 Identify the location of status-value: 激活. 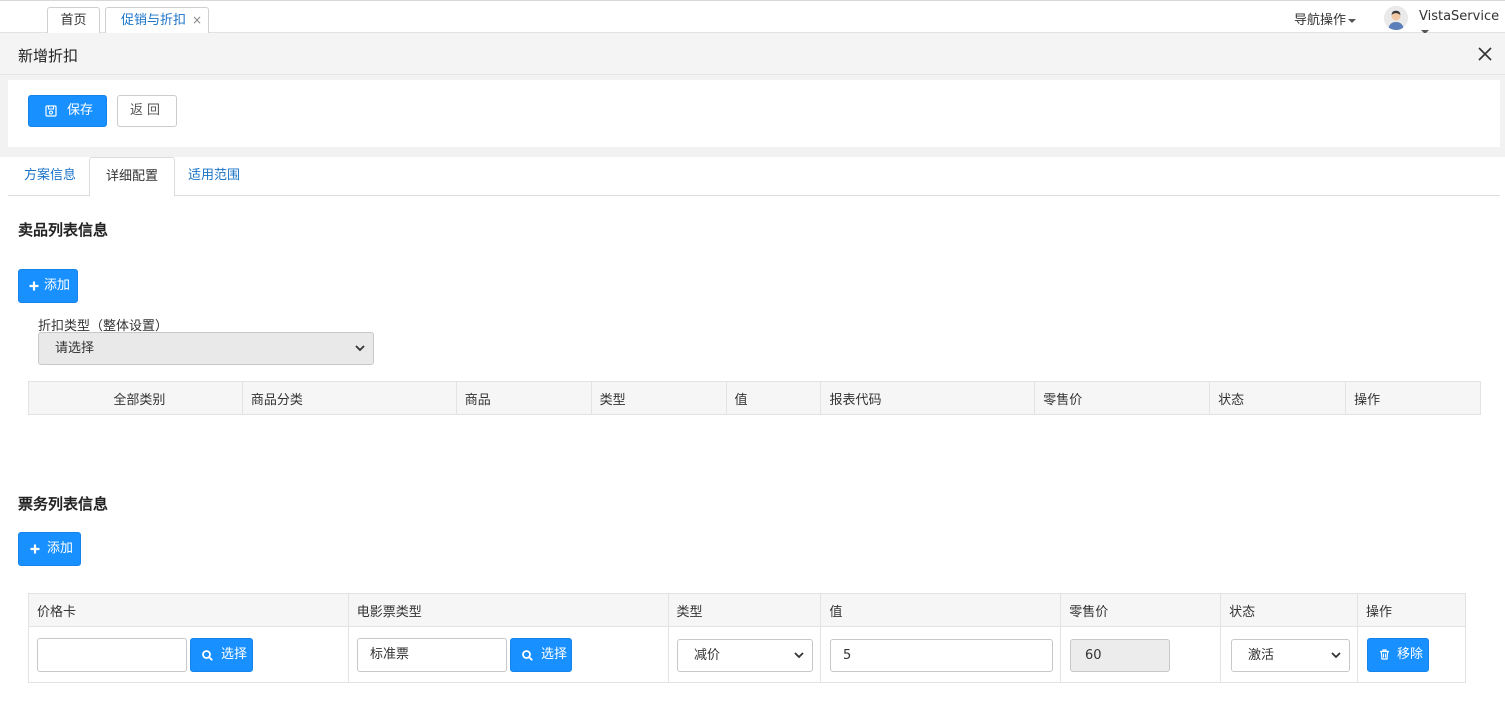
(1261, 655).